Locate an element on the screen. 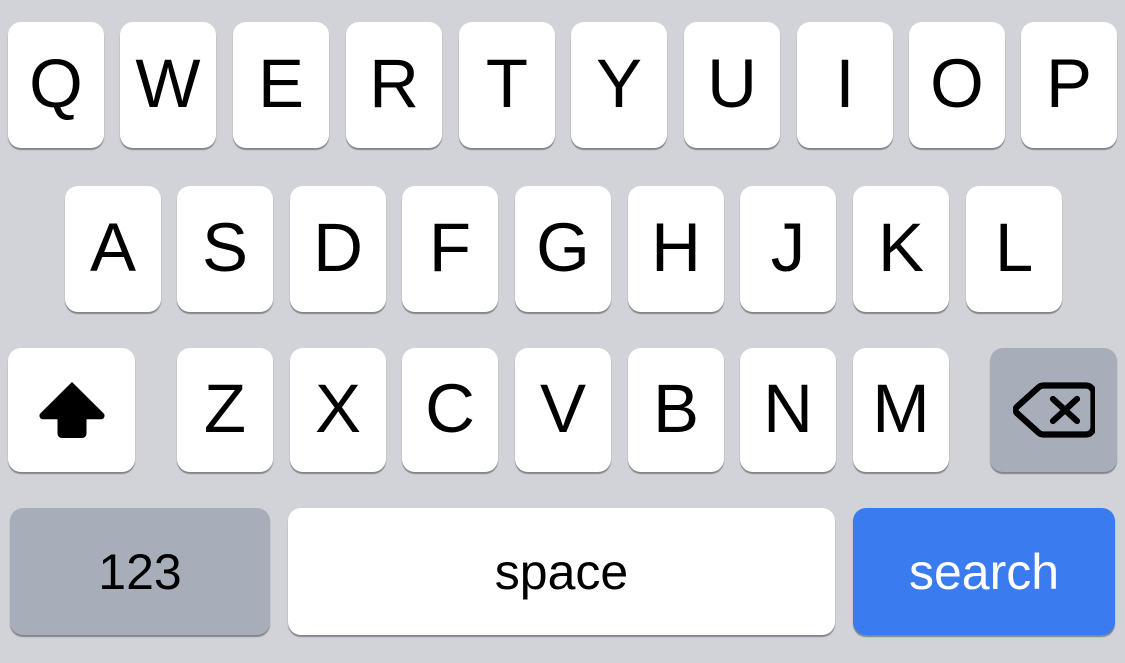 This screenshot has width=1125, height=663. key-e: E is located at coordinates (281, 85).